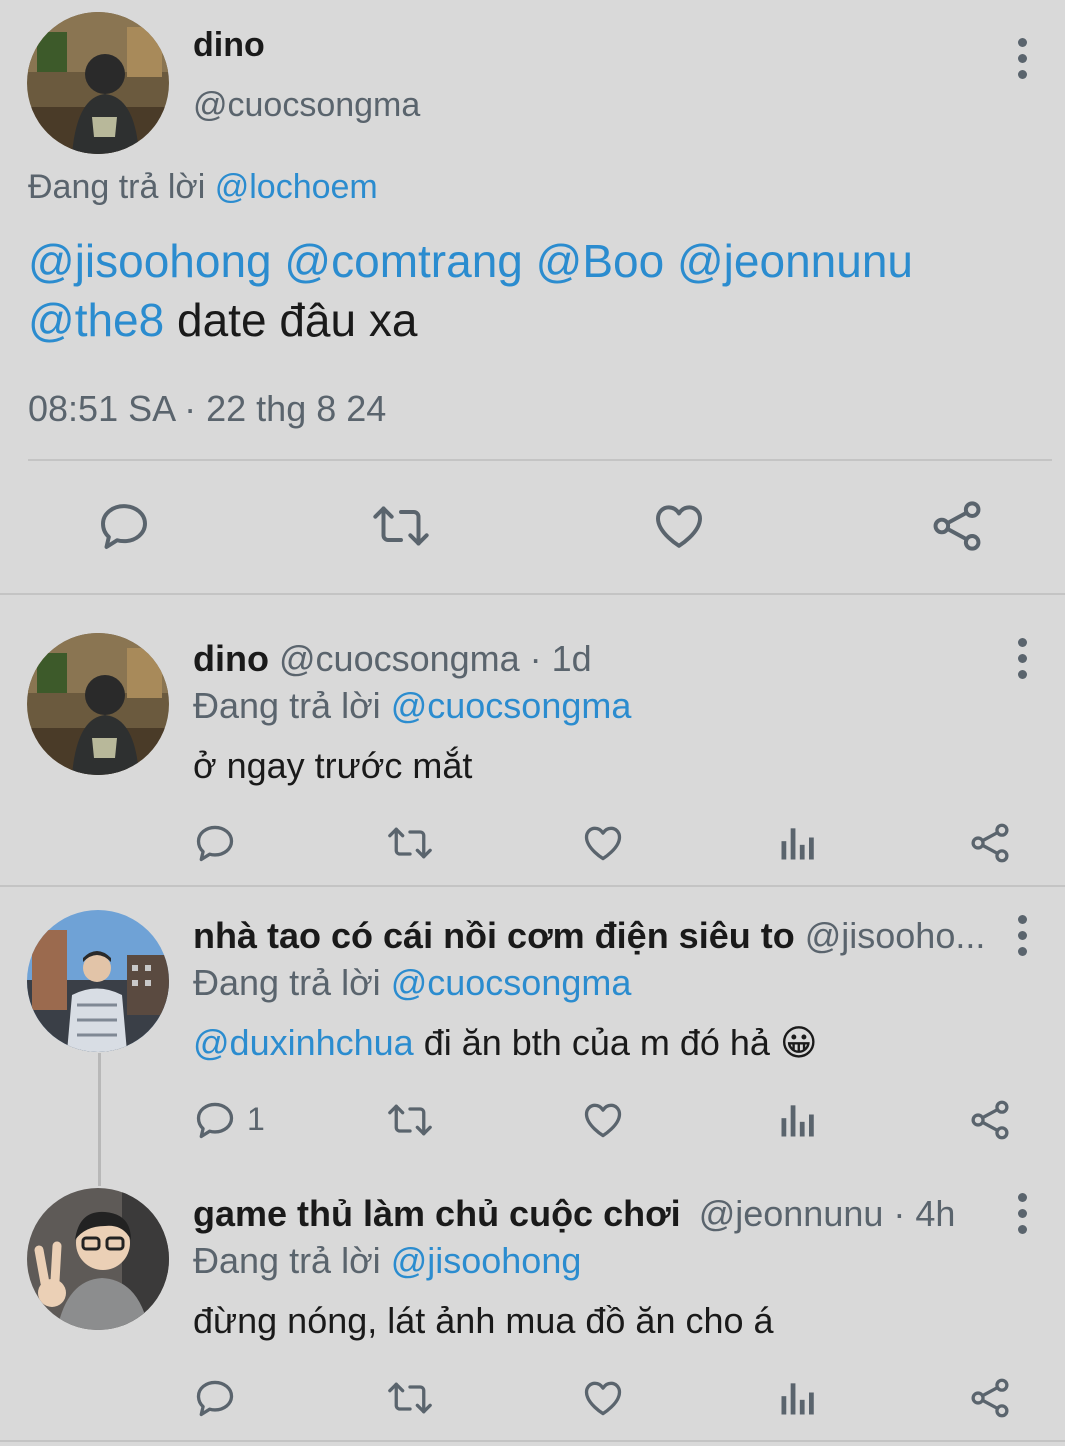 This screenshot has height=1446, width=1065. I want to click on tweet-header: dino @cuocsongma · 1d, so click(392, 659).